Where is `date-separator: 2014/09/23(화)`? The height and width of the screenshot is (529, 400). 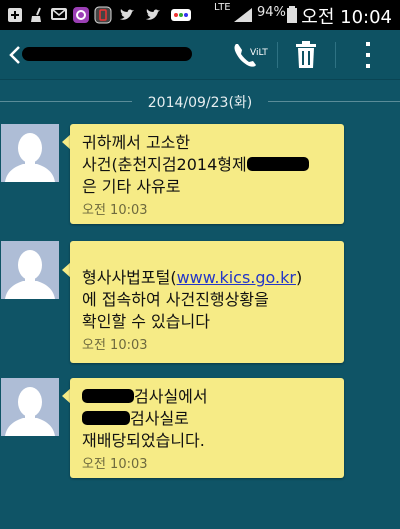 date-separator: 2014/09/23(화) is located at coordinates (200, 101).